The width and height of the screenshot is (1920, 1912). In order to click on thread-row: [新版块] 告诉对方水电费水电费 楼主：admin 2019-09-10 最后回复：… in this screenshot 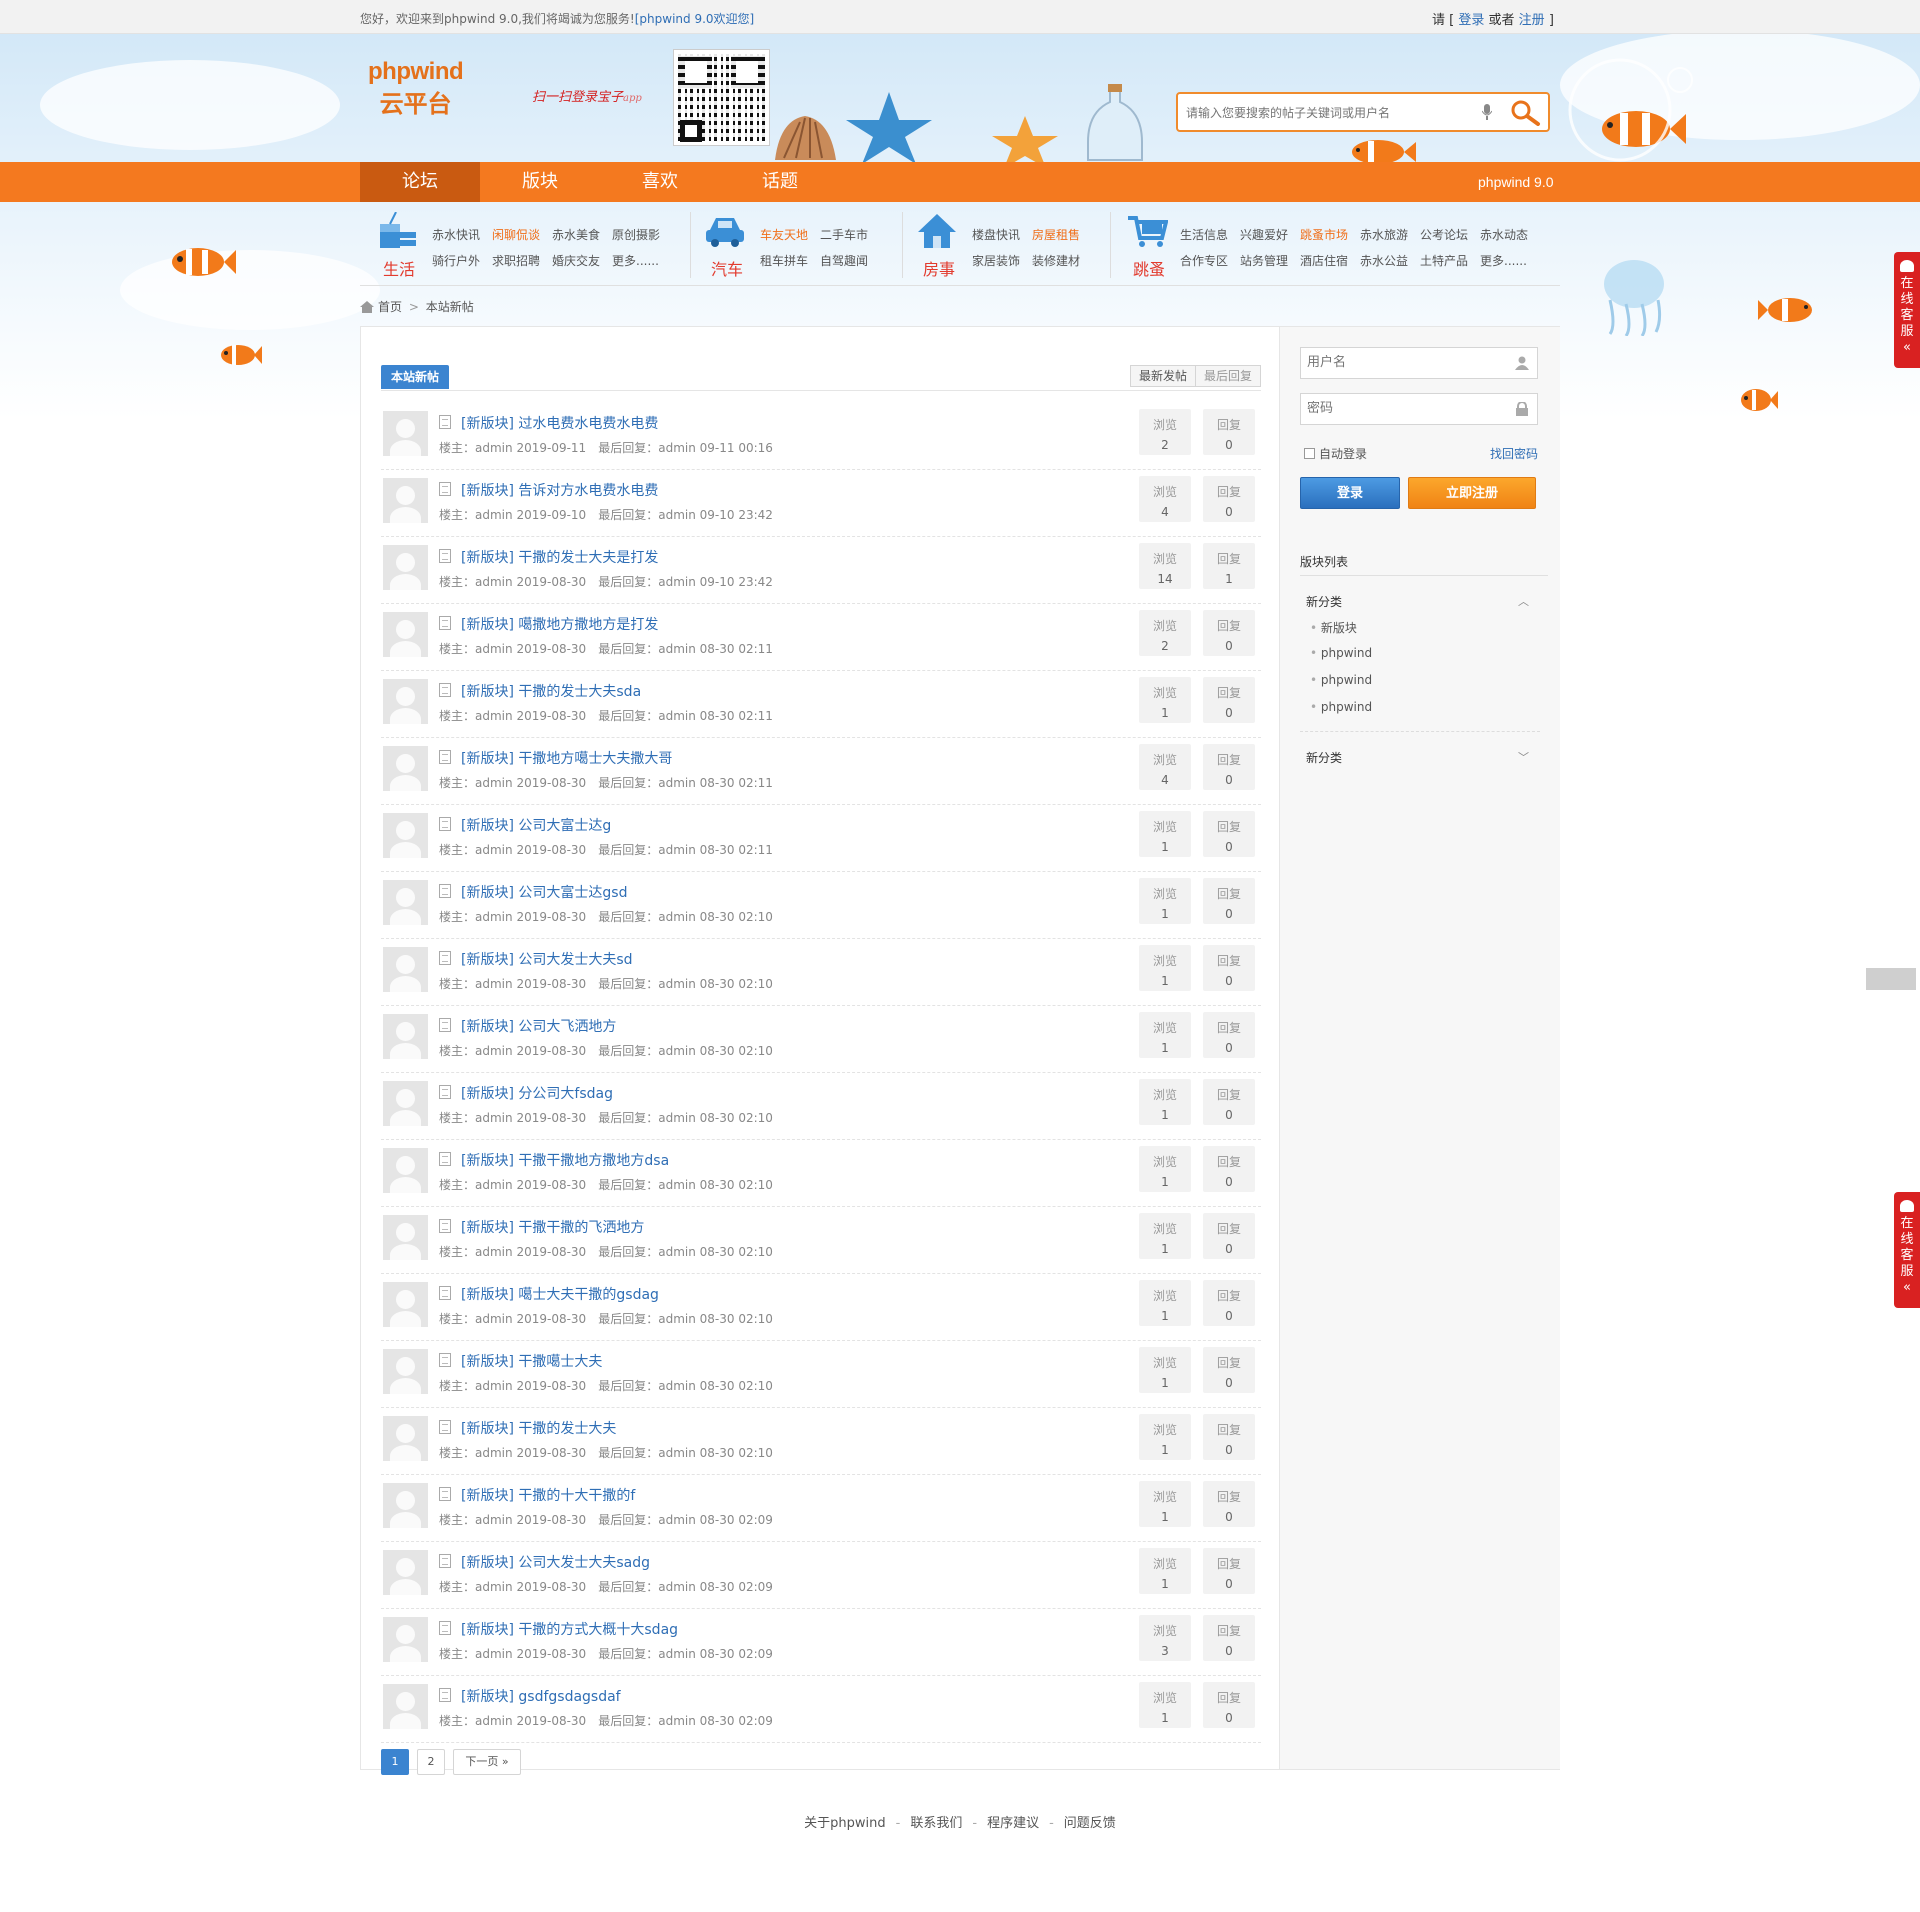, I will do `click(821, 503)`.